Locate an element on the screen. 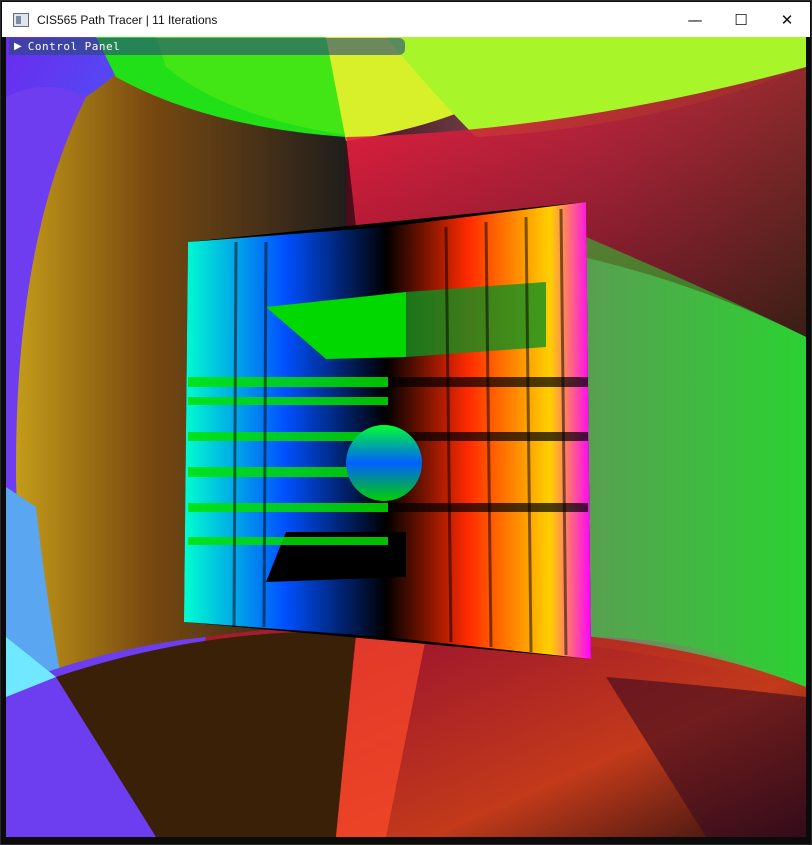 The image size is (812, 845). minimize-icon: — is located at coordinates (695, 19).